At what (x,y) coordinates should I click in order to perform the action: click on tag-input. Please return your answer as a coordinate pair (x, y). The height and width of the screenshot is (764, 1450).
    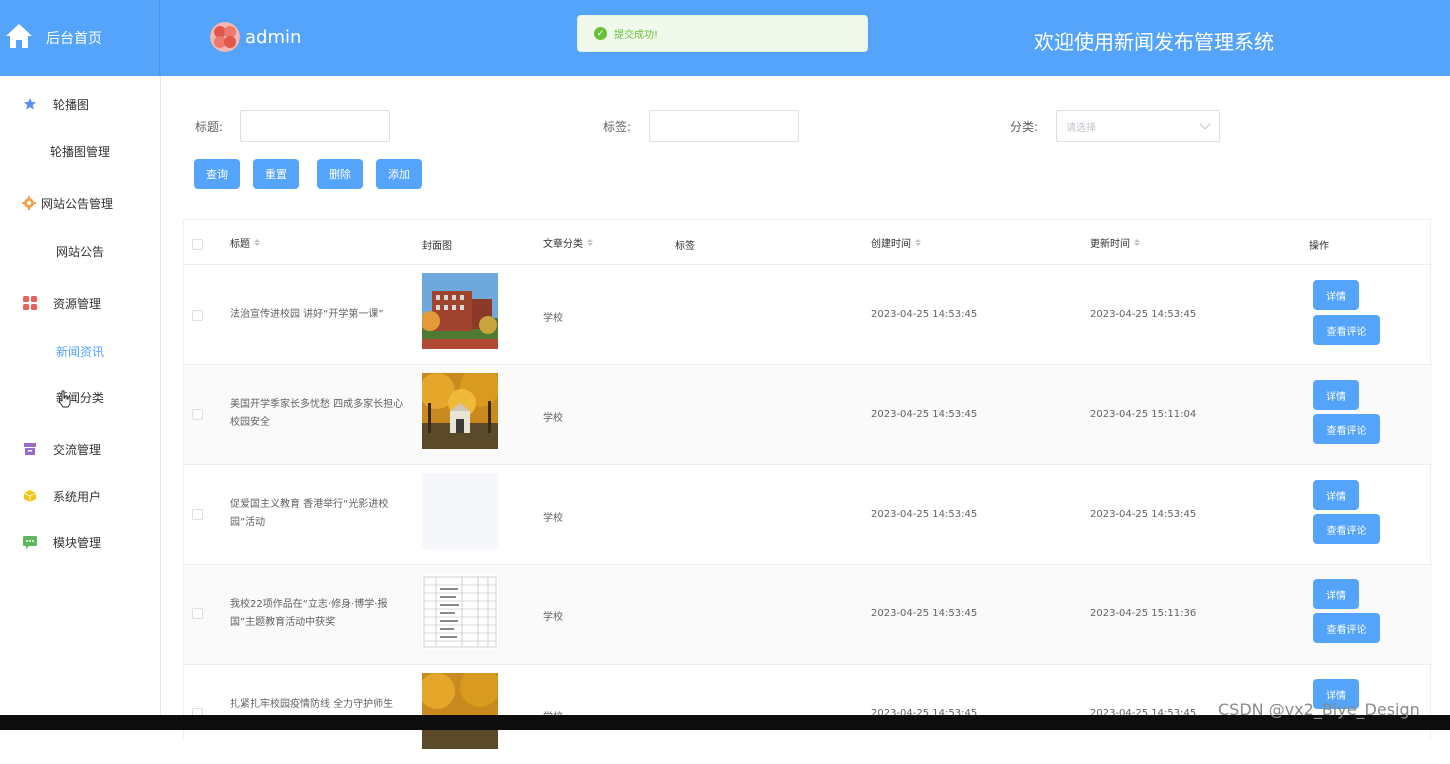
    Looking at the image, I should click on (724, 126).